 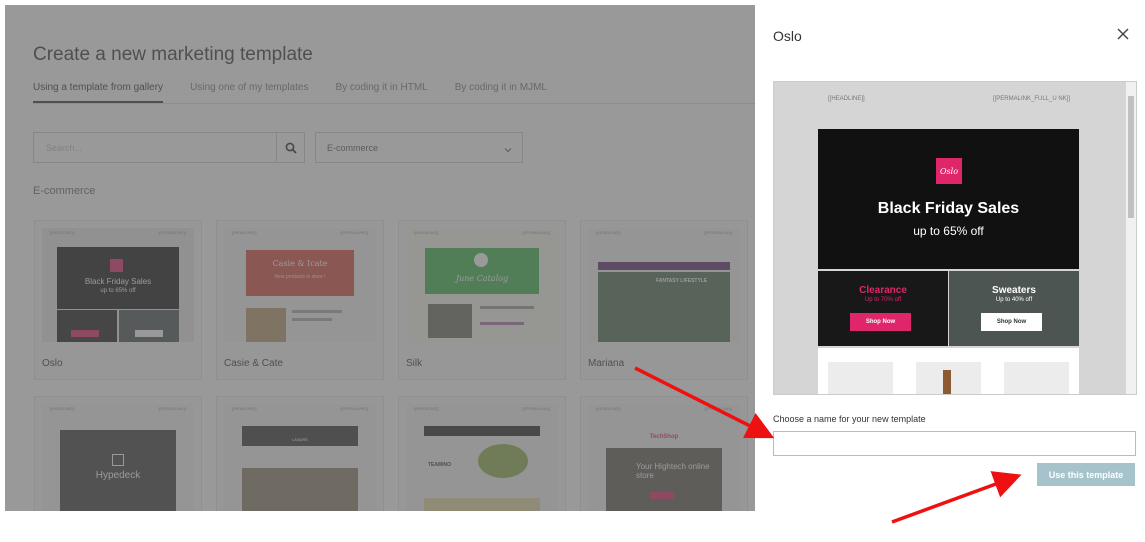 I want to click on thumb-title: Black Friday Sales, so click(x=118, y=281).